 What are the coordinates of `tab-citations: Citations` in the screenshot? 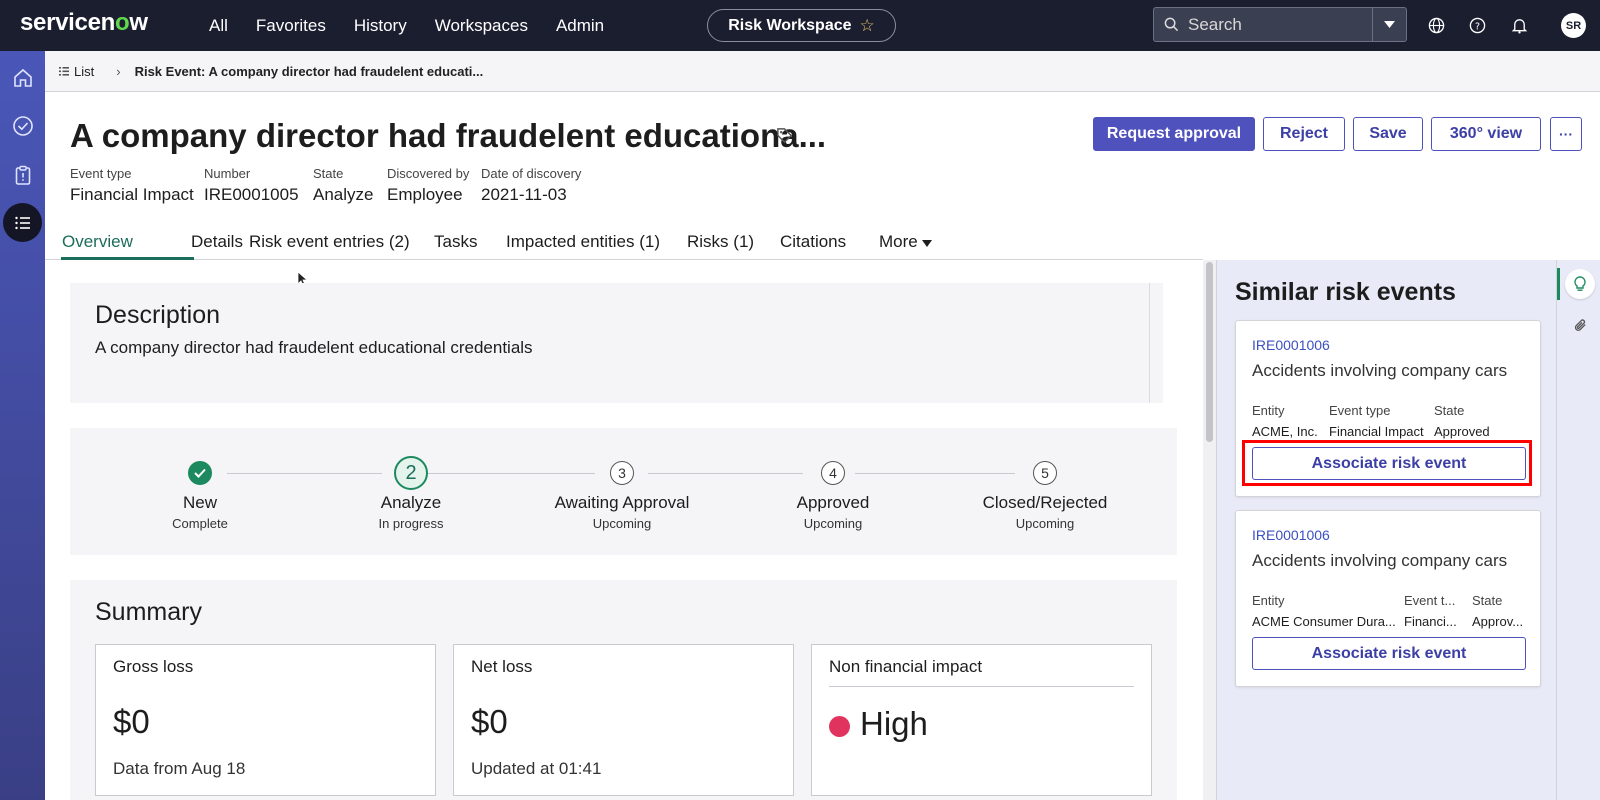 It's located at (813, 242).